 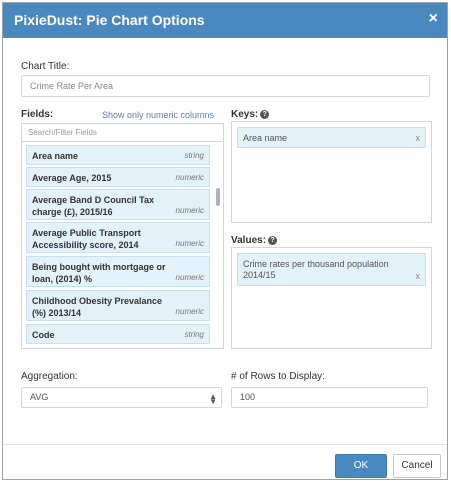 What do you see at coordinates (225, 86) in the screenshot?
I see `chart-title-input: Crime Rate Per Area` at bounding box center [225, 86].